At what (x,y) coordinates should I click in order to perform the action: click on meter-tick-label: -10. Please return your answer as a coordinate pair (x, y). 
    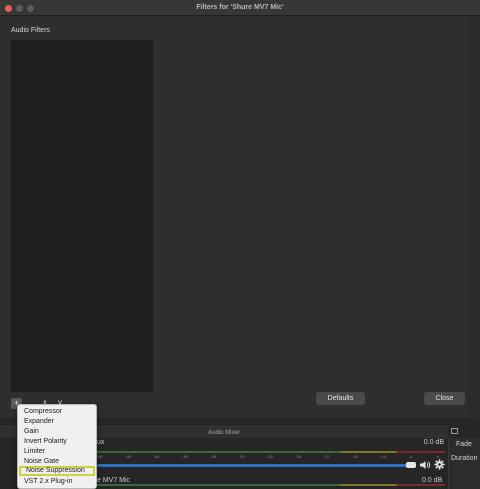
    Looking at the image, I should click on (383, 456).